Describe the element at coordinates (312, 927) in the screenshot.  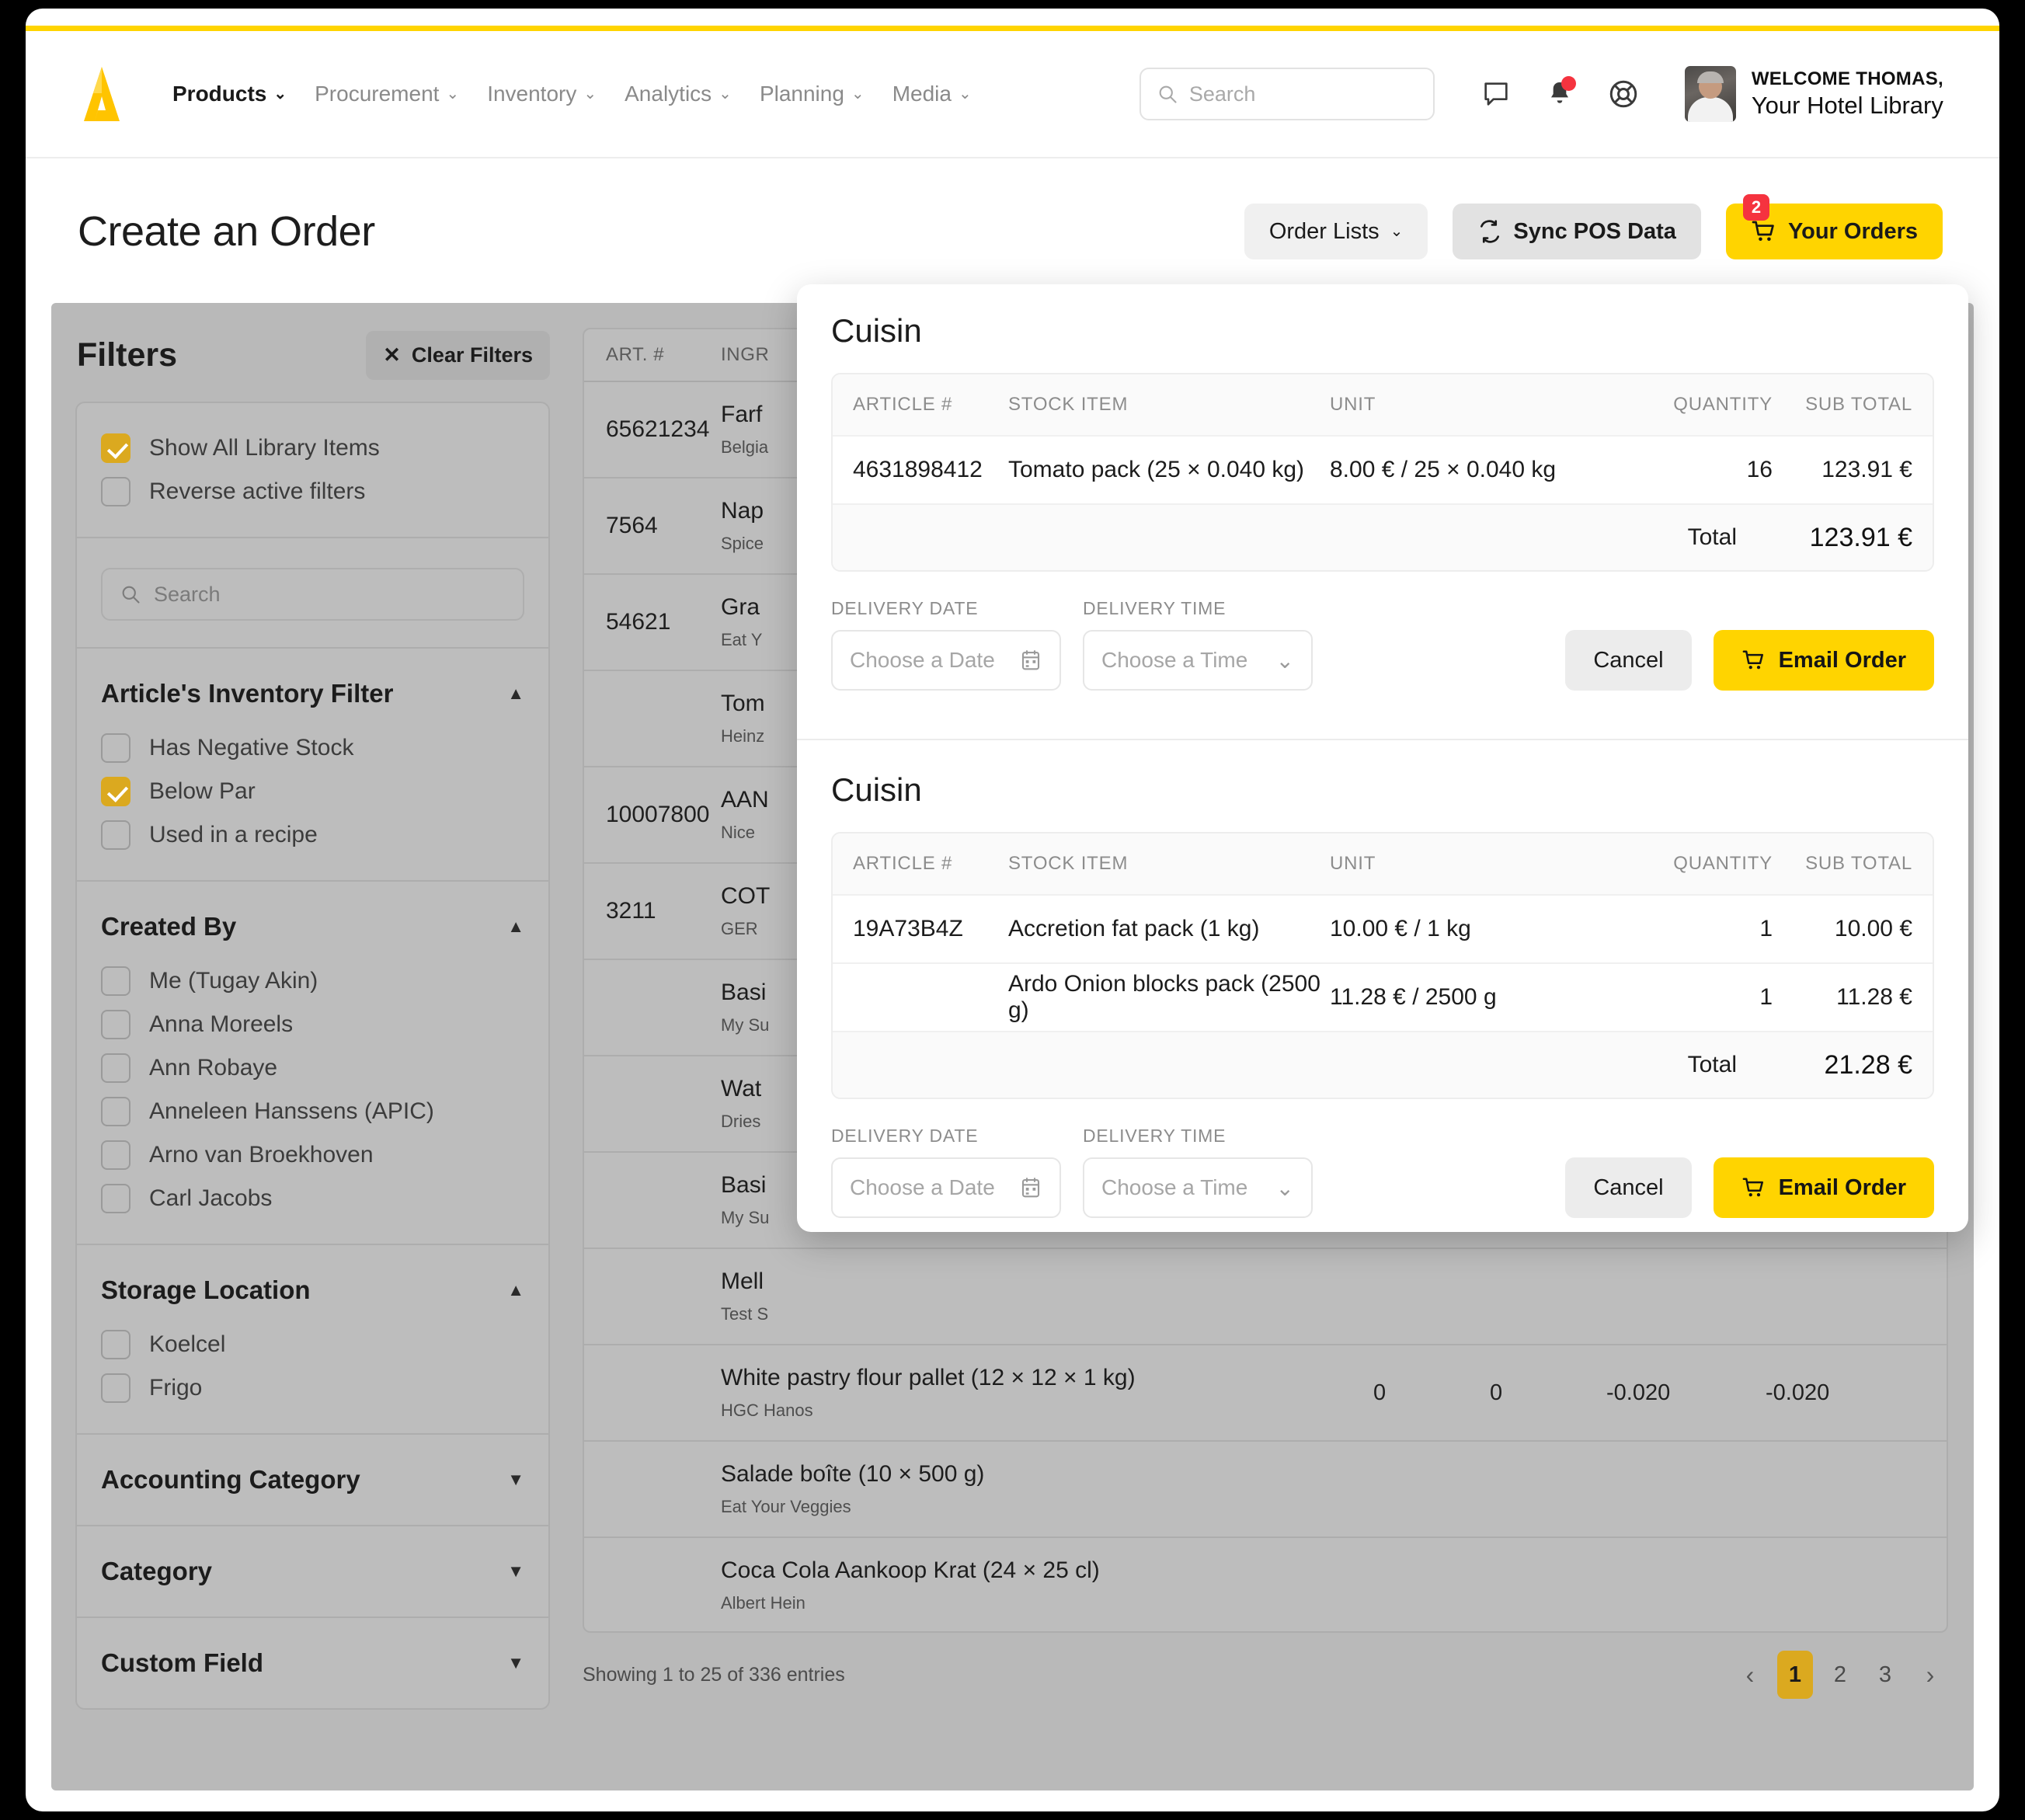
I see `filter-section-header: Created By ▲` at that location.